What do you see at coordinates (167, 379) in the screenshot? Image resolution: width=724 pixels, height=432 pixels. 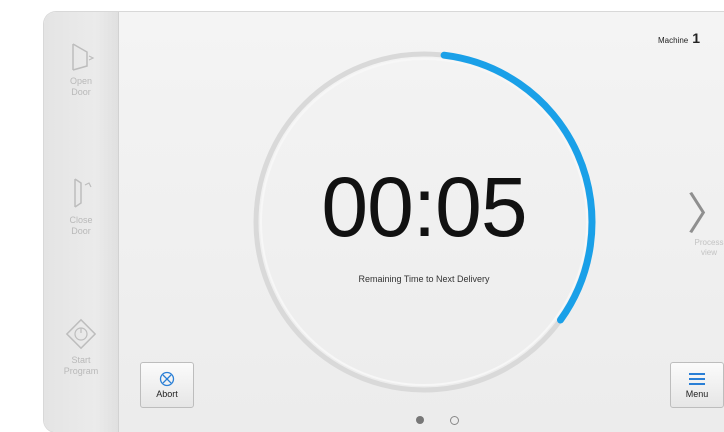 I see `abort-icon` at bounding box center [167, 379].